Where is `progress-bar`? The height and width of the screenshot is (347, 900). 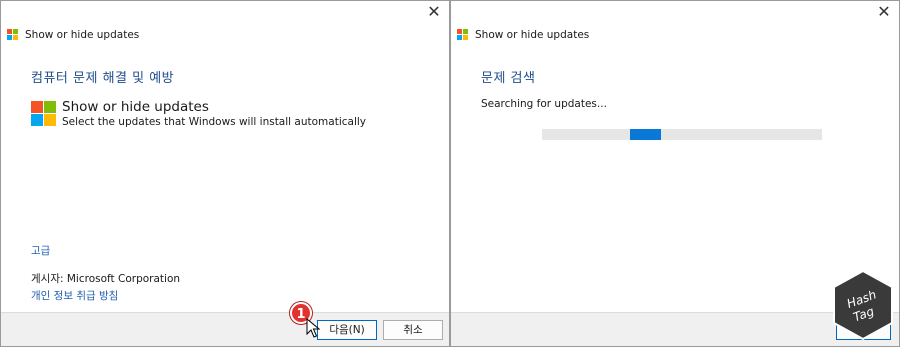 progress-bar is located at coordinates (682, 134).